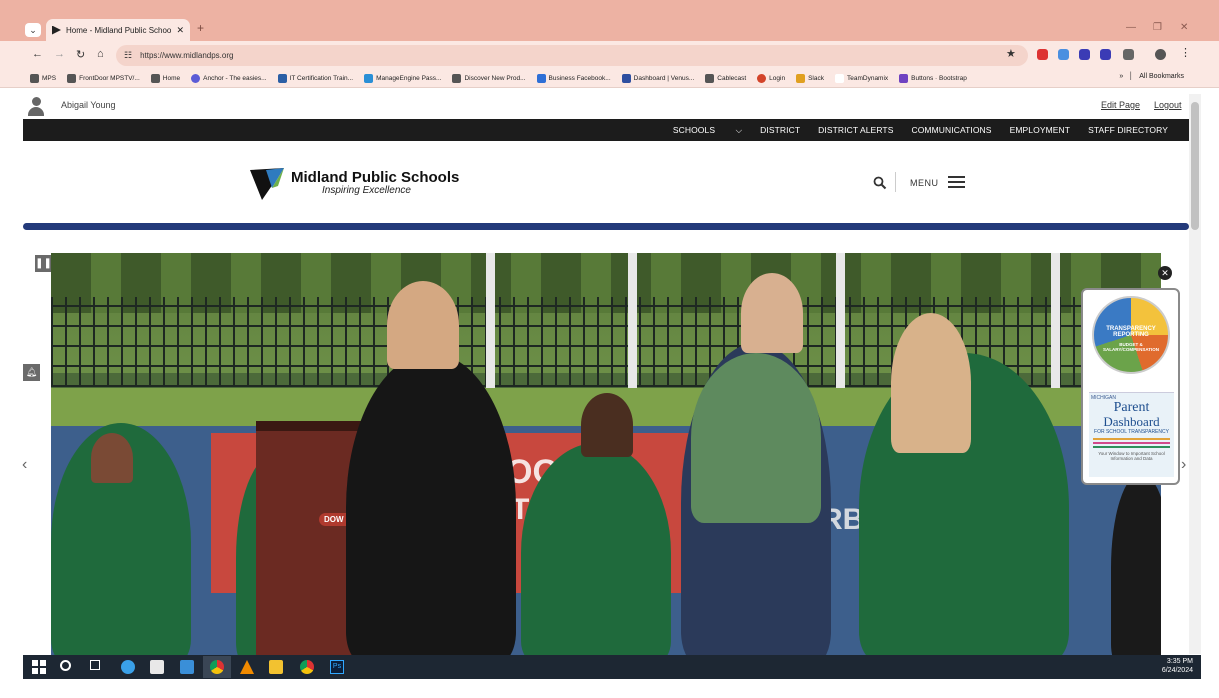  Describe the element at coordinates (100, 54) in the screenshot. I see `home-icon: ⌂` at that location.